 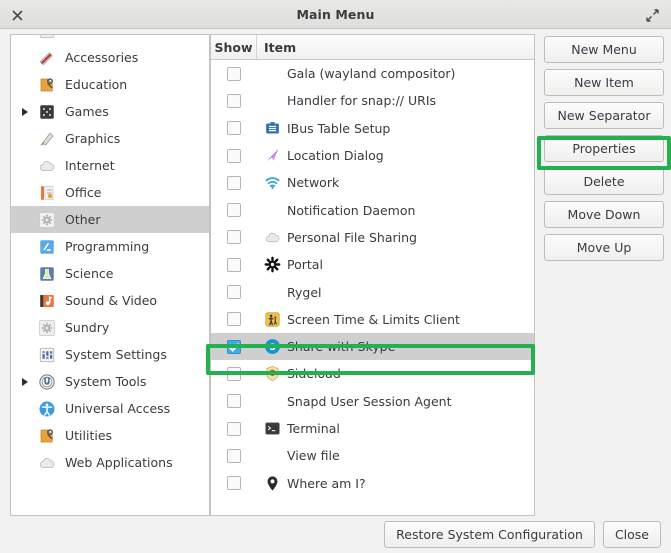 I want to click on table-row: Personal File Sharing, so click(x=372, y=237).